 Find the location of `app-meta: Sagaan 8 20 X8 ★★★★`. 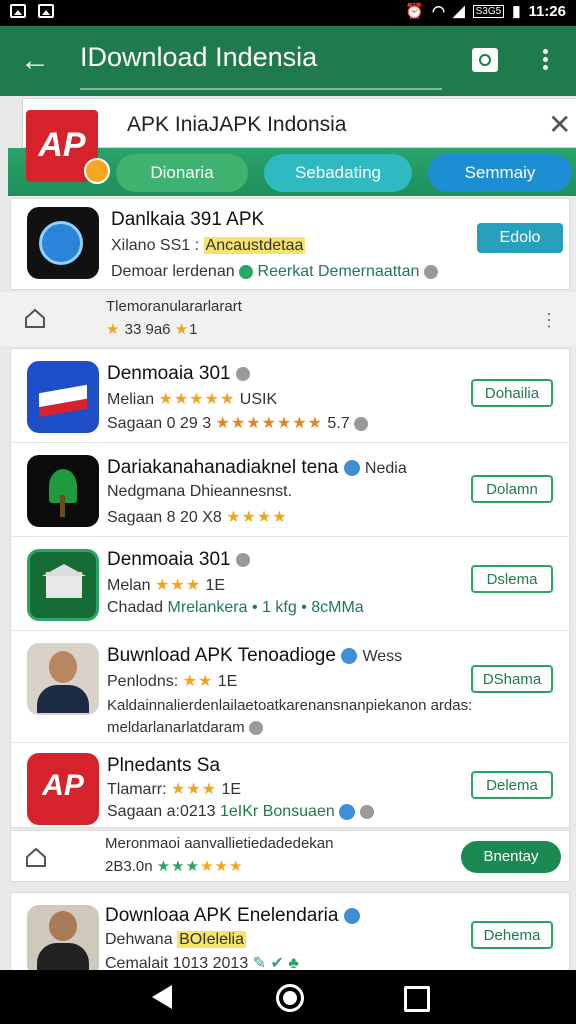

app-meta: Sagaan 8 20 X8 ★★★★ is located at coordinates (197, 517).